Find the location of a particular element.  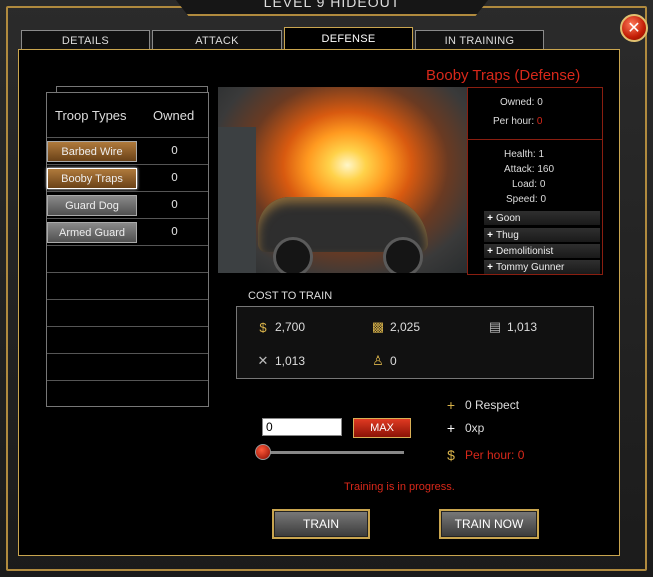

per-hour-stat-label: Per hour: is located at coordinates (514, 121).